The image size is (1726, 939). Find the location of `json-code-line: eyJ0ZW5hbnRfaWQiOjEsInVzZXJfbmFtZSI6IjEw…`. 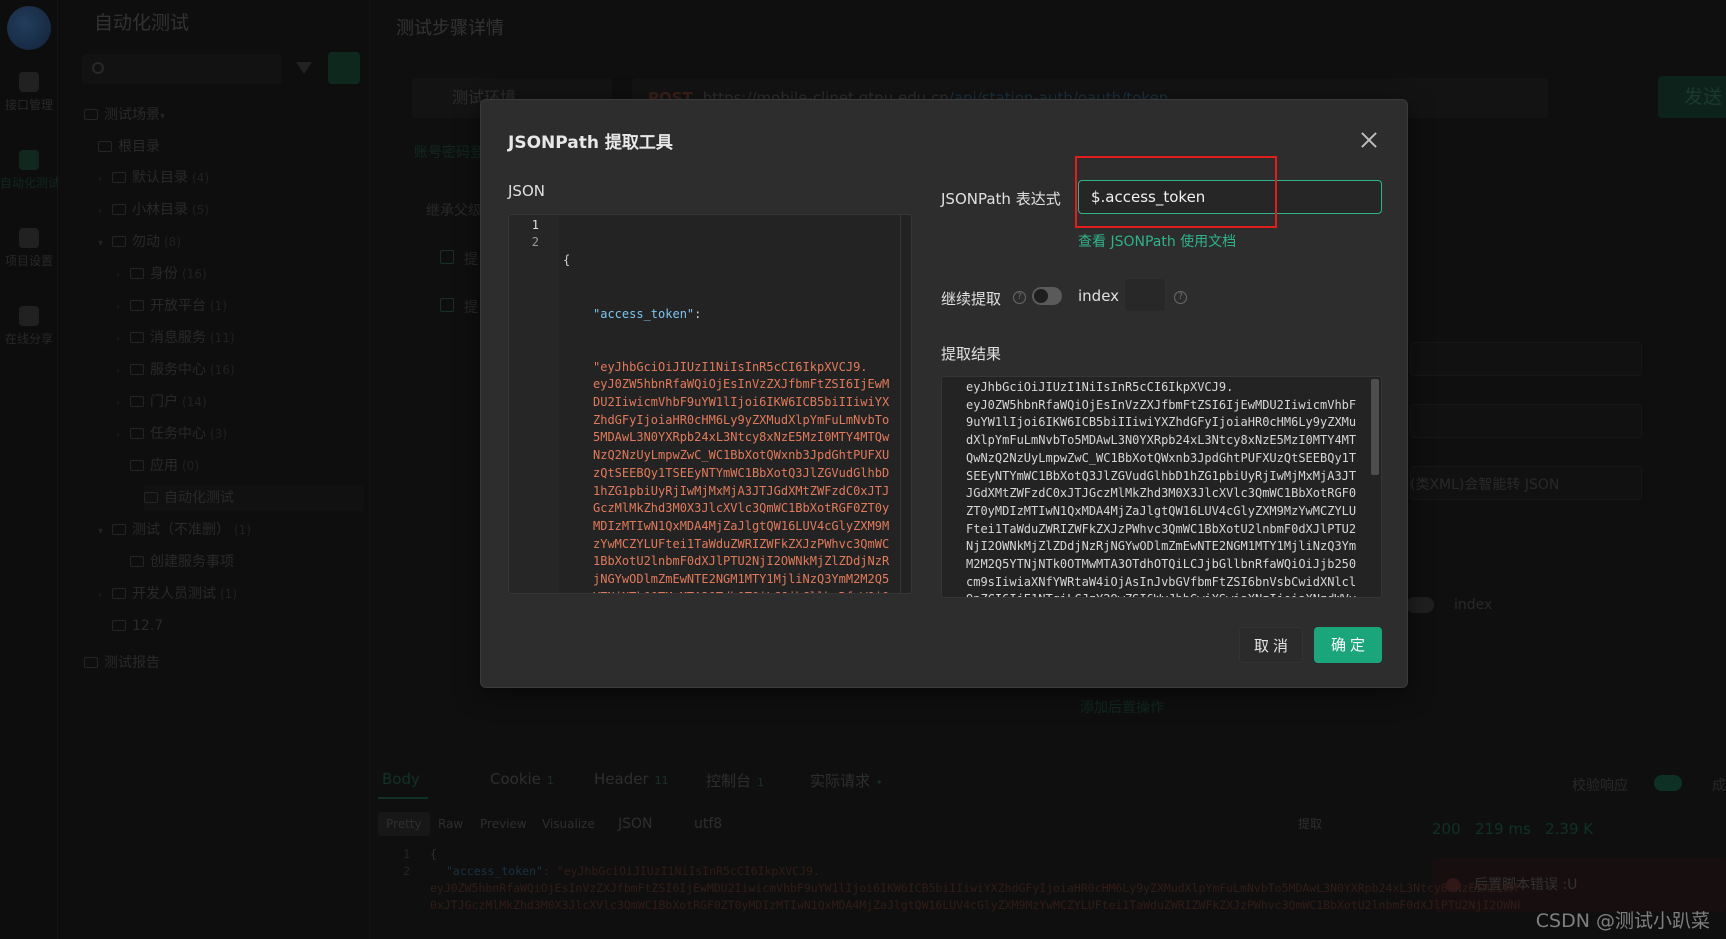

json-code-line: eyJ0ZW5hbnRfaWQiOjEsInVzZXJfbmFtZSI6IjEw… is located at coordinates (741, 384).